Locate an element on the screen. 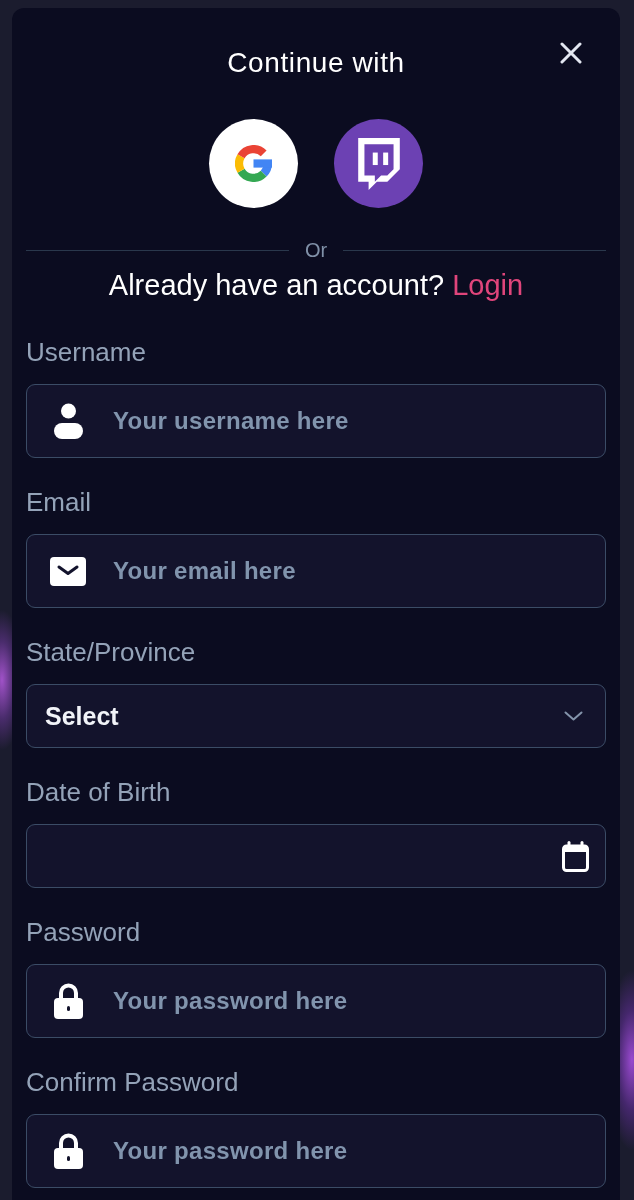 Image resolution: width=634 pixels, height=1200 pixels. chat-bubble-icon is located at coordinates (378, 163).